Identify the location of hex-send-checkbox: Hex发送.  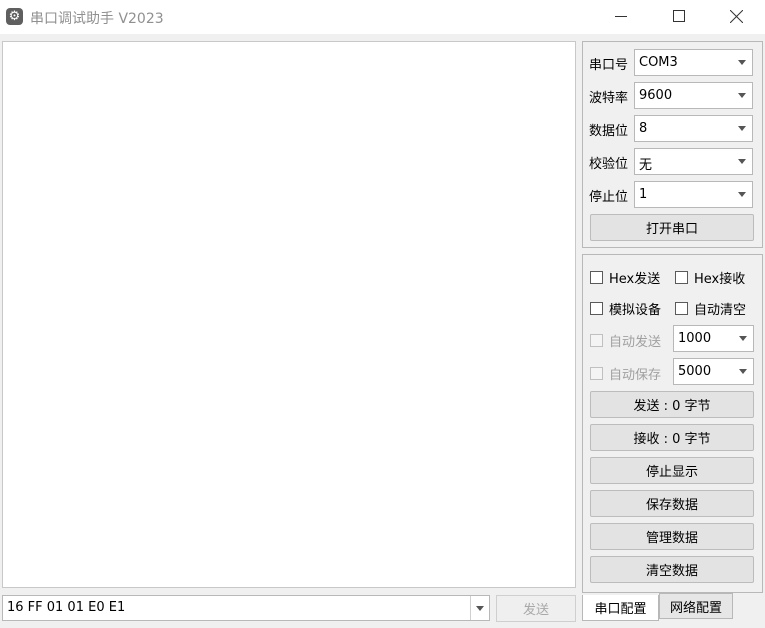
(625, 277).